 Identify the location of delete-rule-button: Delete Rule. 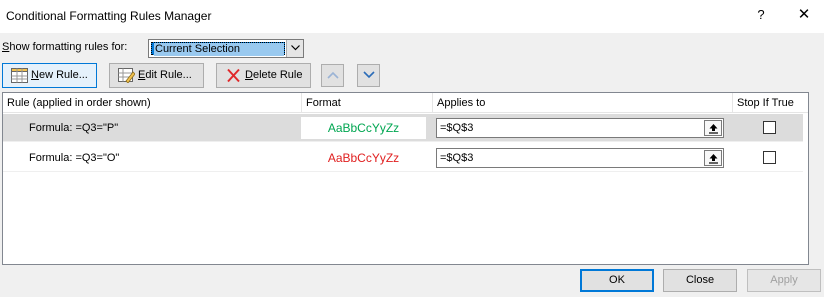
(263, 75).